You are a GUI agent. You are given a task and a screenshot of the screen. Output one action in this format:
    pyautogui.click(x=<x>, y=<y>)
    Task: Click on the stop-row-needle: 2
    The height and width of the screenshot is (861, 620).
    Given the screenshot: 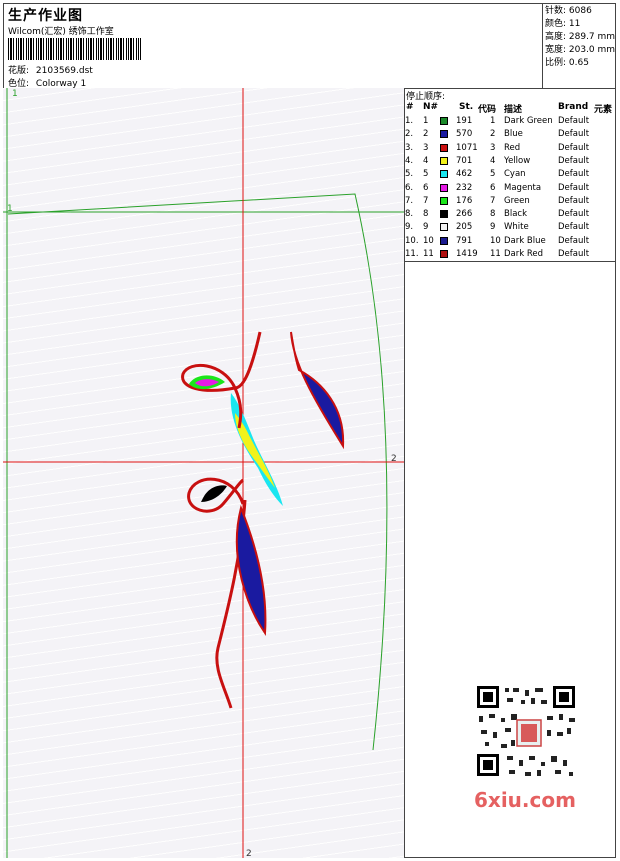 What is the action you would take?
    pyautogui.click(x=426, y=134)
    